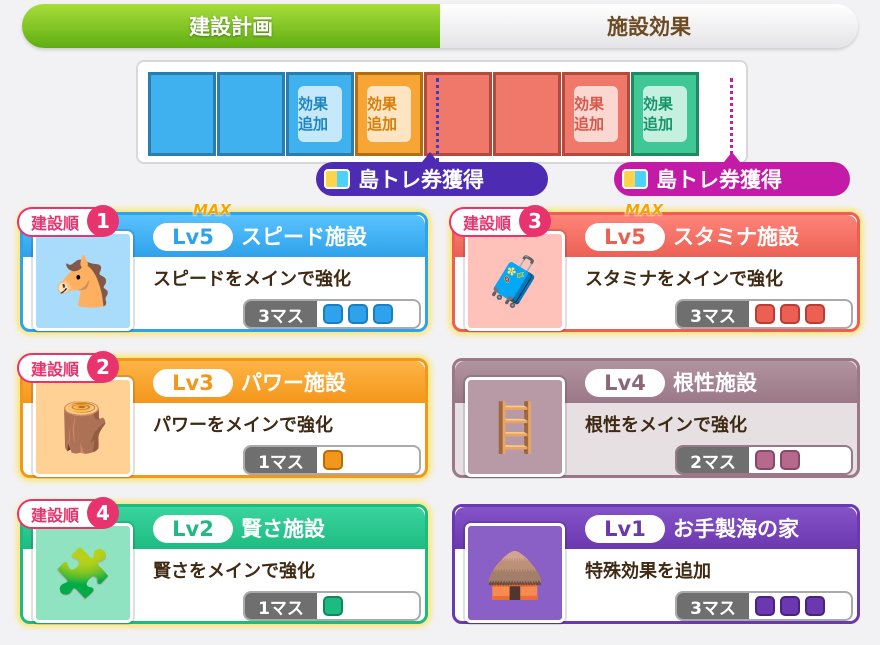 This screenshot has width=880, height=645. I want to click on facility-name: お手製海の家, so click(736, 529).